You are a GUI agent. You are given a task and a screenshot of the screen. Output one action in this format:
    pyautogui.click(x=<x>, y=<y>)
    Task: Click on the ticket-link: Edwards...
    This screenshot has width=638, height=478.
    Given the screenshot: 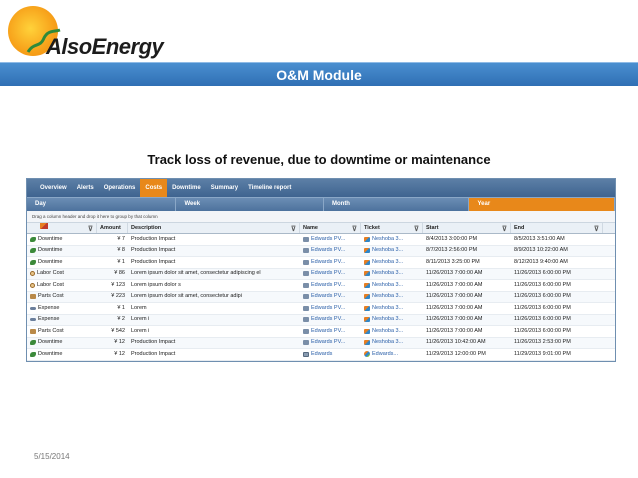 What is the action you would take?
    pyautogui.click(x=385, y=354)
    